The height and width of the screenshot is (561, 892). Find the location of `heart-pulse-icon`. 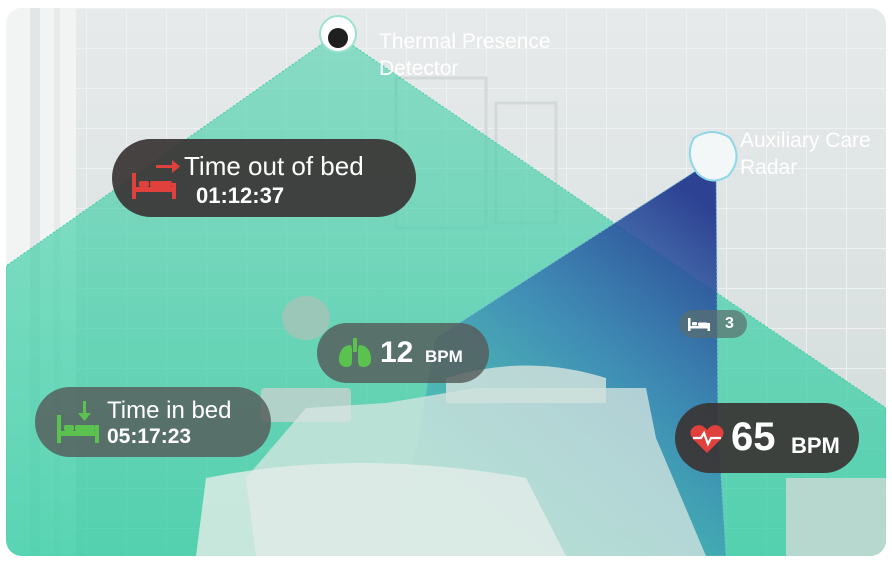

heart-pulse-icon is located at coordinates (707, 439).